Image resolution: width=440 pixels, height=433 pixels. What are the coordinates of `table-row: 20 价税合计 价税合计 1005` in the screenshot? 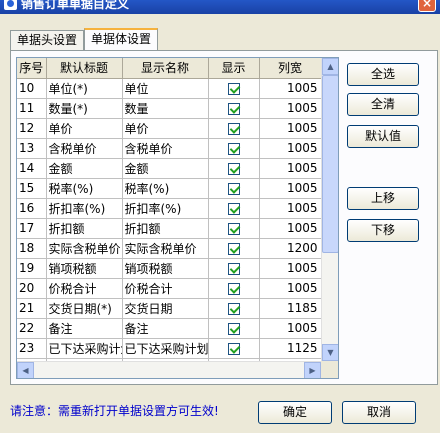 It's located at (169, 288).